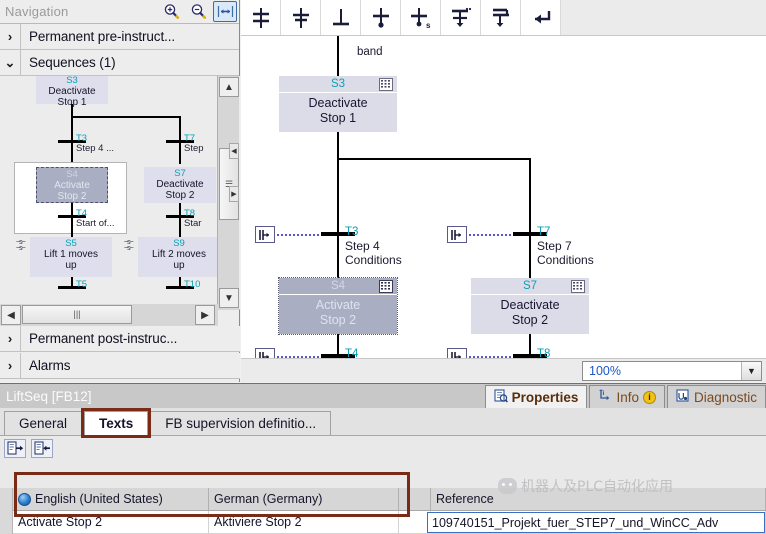 Image resolution: width=766 pixels, height=534 pixels. I want to click on insert-transition-step-icon, so click(301, 17).